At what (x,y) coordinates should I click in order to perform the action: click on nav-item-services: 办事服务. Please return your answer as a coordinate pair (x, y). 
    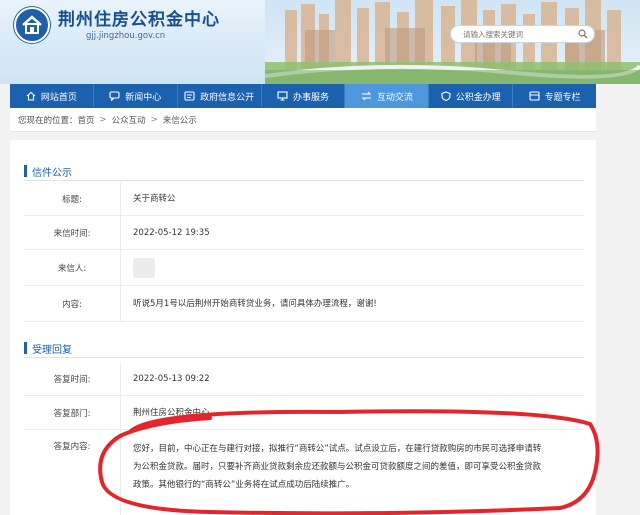
    Looking at the image, I should click on (304, 96).